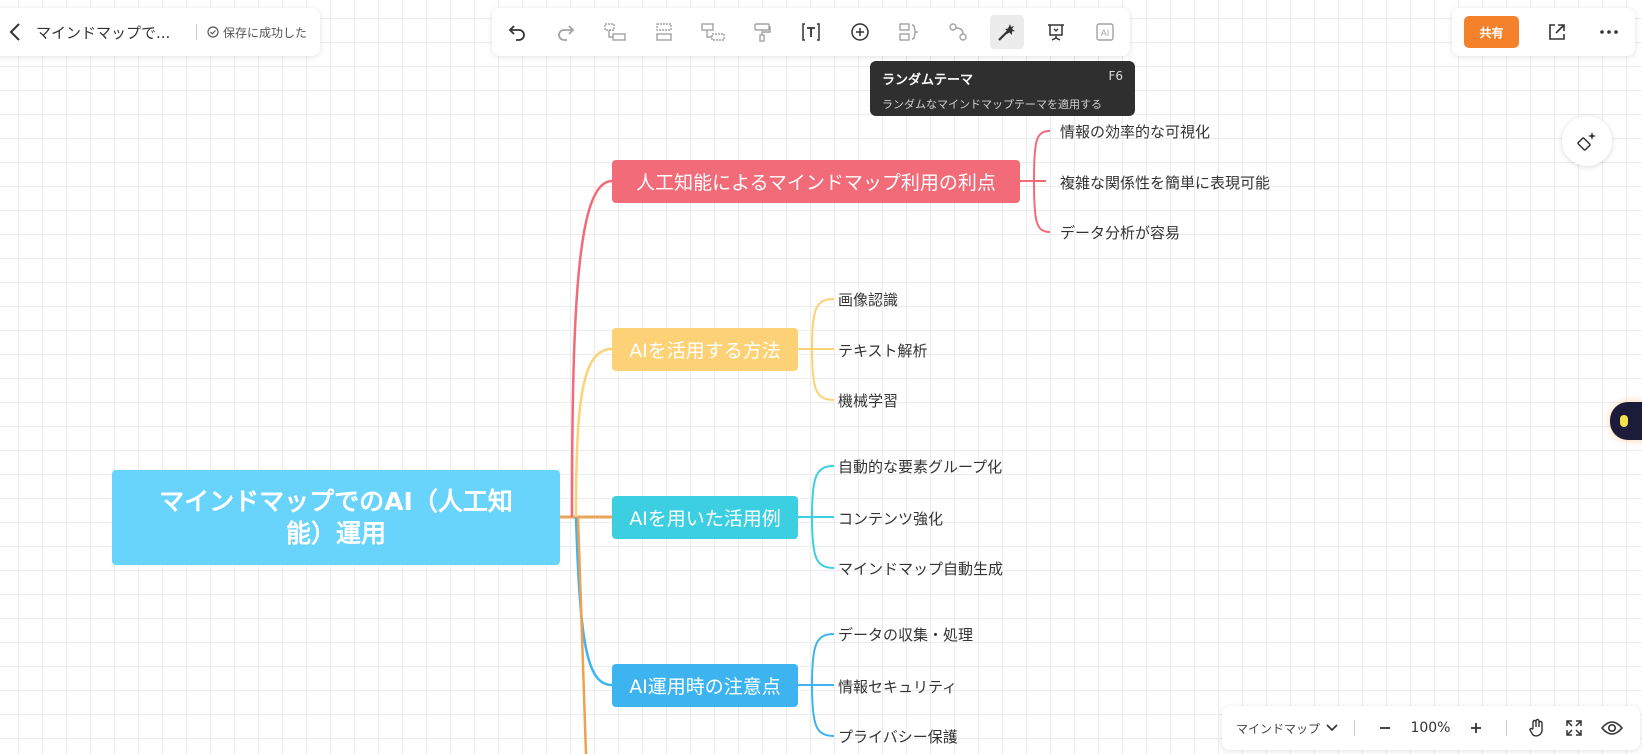  What do you see at coordinates (890, 518) in the screenshot?
I see `leaf-node: コンテンツ強化` at bounding box center [890, 518].